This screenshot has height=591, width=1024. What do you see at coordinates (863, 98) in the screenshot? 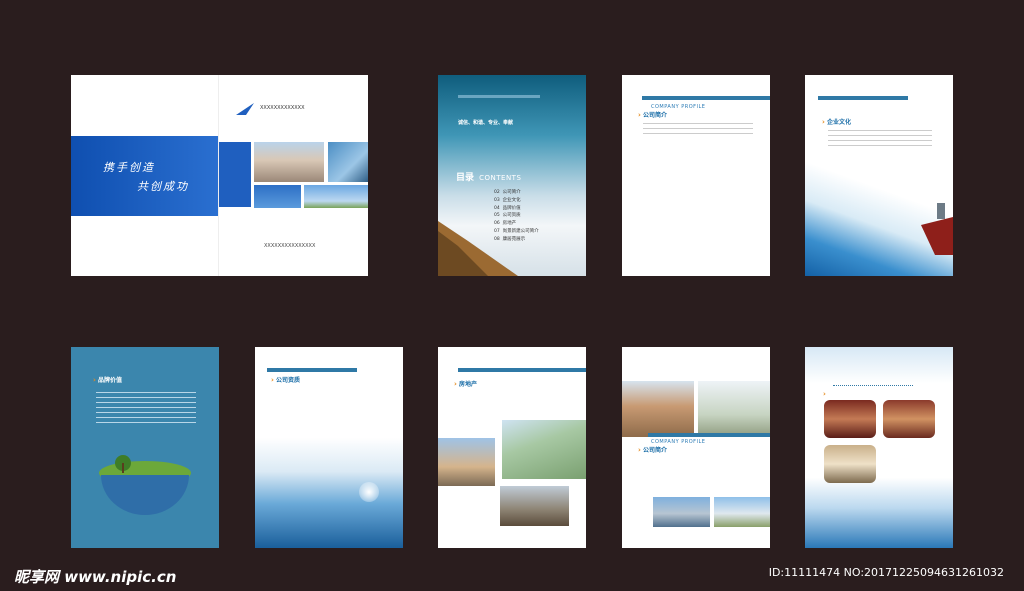
I see `culture-top-bar` at bounding box center [863, 98].